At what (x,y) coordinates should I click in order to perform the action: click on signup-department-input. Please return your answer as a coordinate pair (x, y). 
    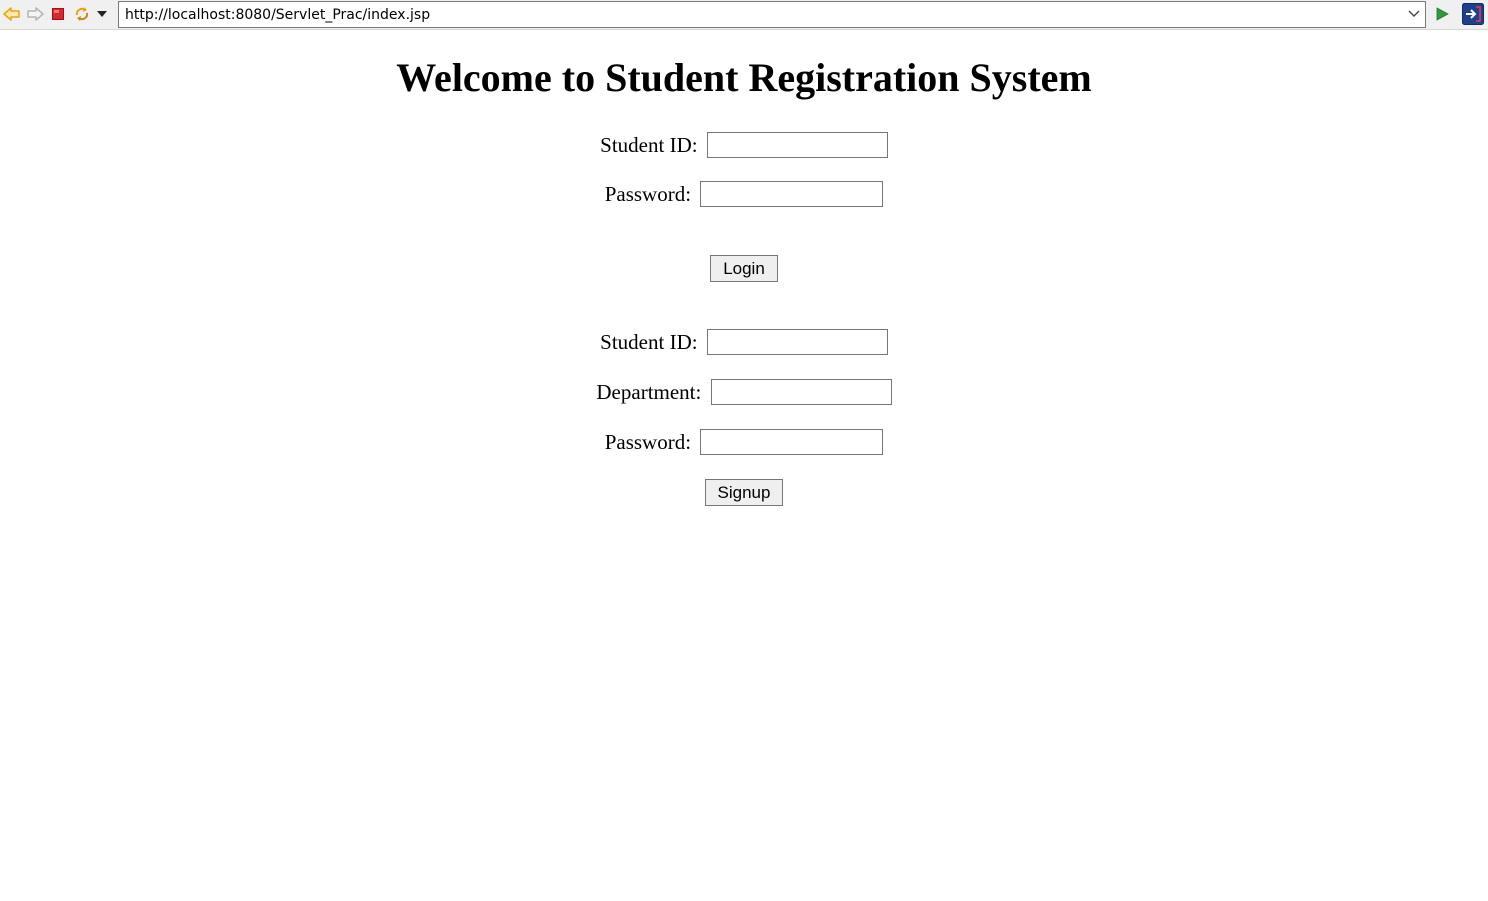
    Looking at the image, I should click on (801, 392).